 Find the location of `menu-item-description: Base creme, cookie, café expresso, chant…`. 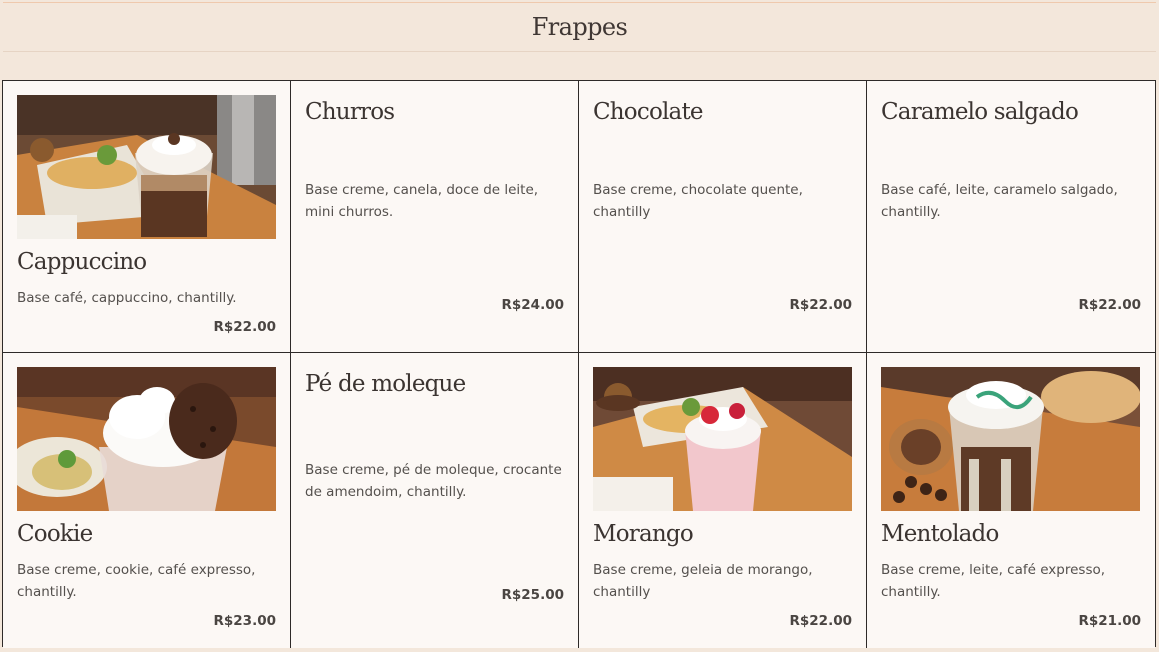

menu-item-description: Base creme, cookie, café expresso, chant… is located at coordinates (136, 581).